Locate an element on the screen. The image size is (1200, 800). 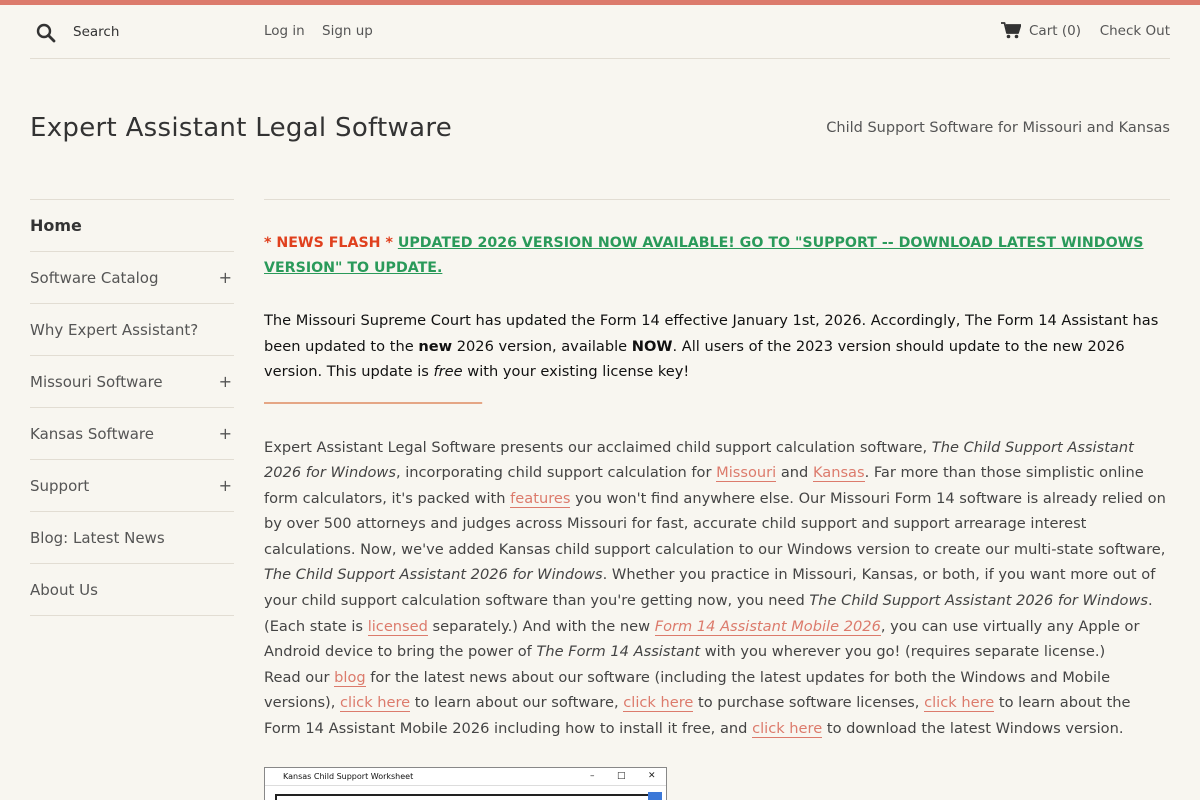
sidebar-item-label: Why Expert Assistant? is located at coordinates (114, 329).